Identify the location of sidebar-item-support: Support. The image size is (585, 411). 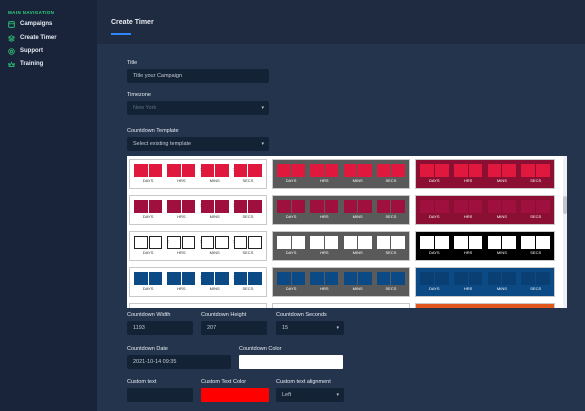
(25, 51).